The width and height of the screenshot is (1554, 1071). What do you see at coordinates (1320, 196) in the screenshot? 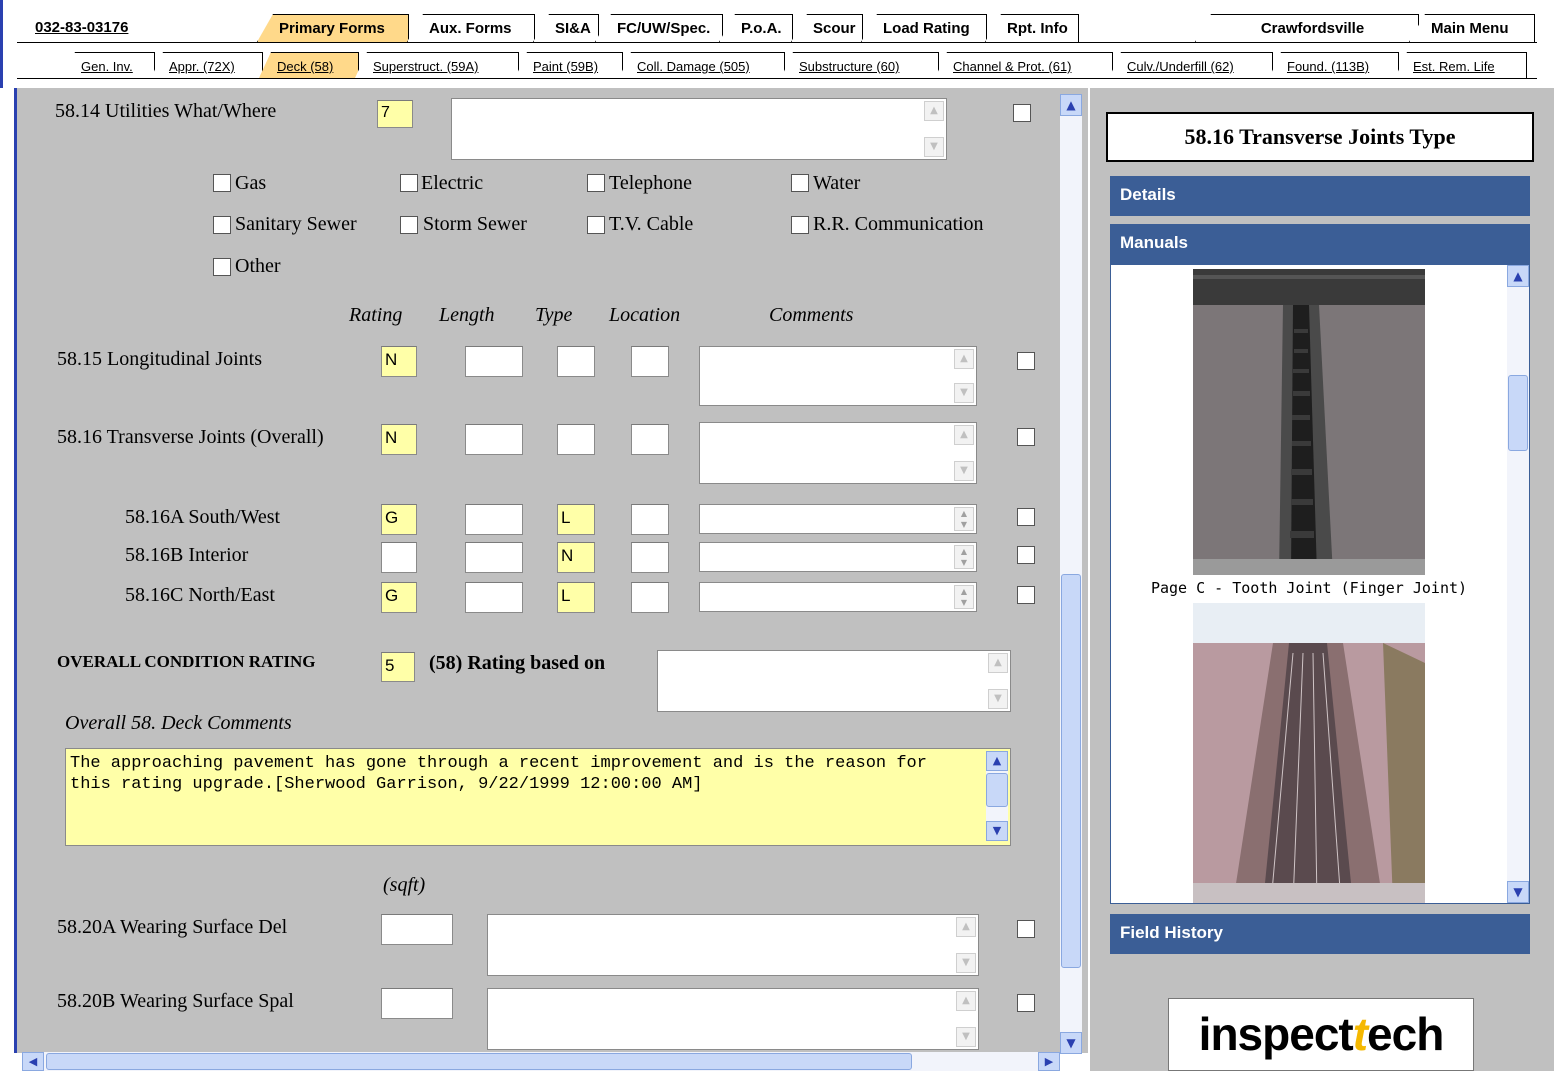
I see `details-bar: Details` at bounding box center [1320, 196].